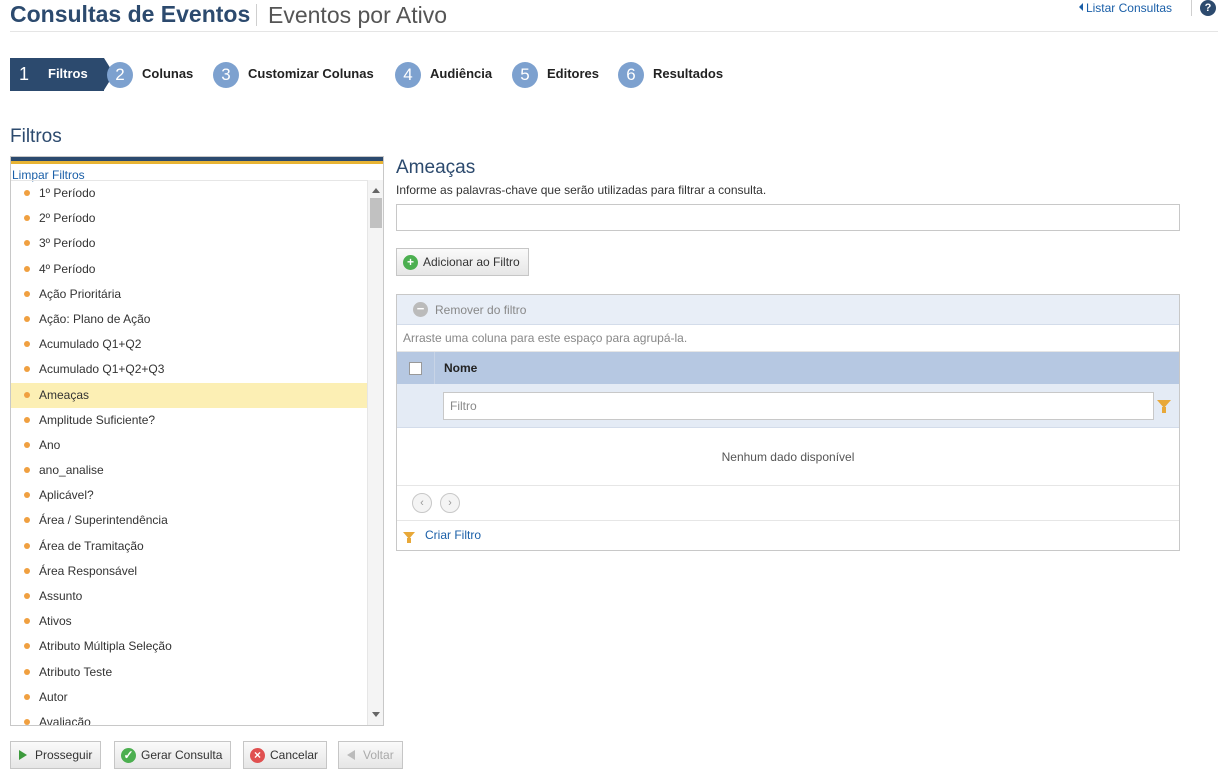 This screenshot has width=1228, height=780. What do you see at coordinates (189, 470) in the screenshot?
I see `list-item: ano_analise` at bounding box center [189, 470].